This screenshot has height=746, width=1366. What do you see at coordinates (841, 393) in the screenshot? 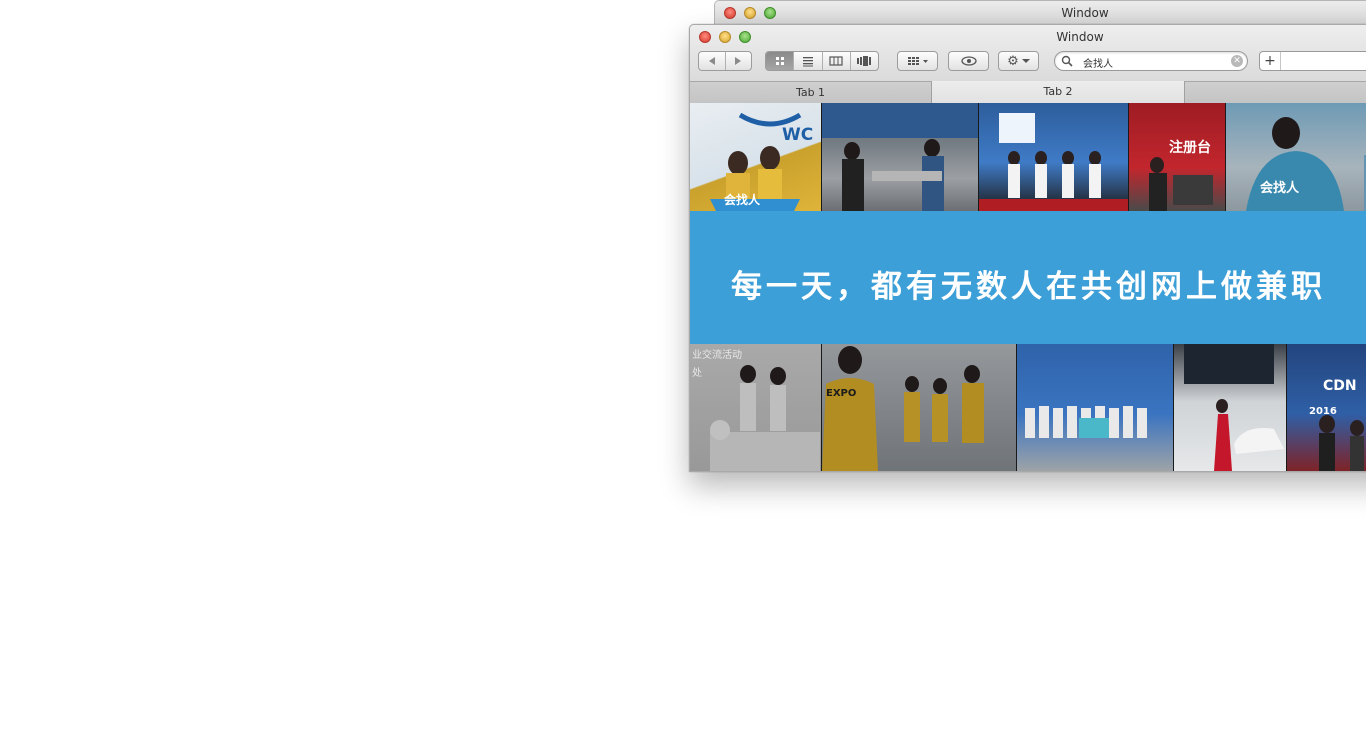
I see `photo-caption: EXPO` at bounding box center [841, 393].